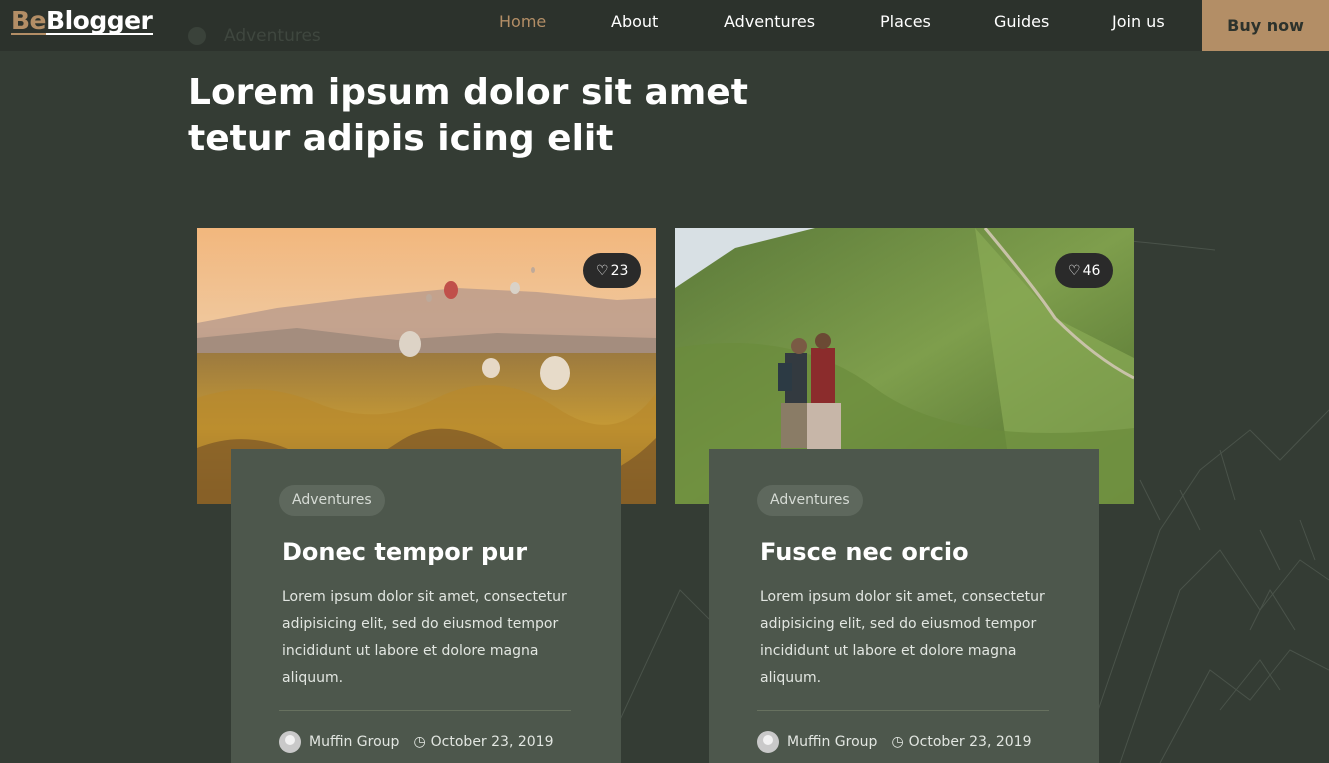 The image size is (1329, 763). I want to click on likes-count: 23, so click(619, 270).